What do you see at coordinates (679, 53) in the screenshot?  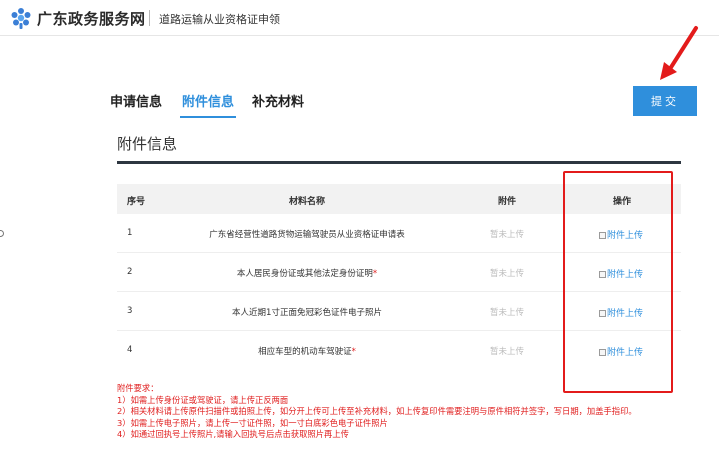 I see `red-arrow-annotation-icon` at bounding box center [679, 53].